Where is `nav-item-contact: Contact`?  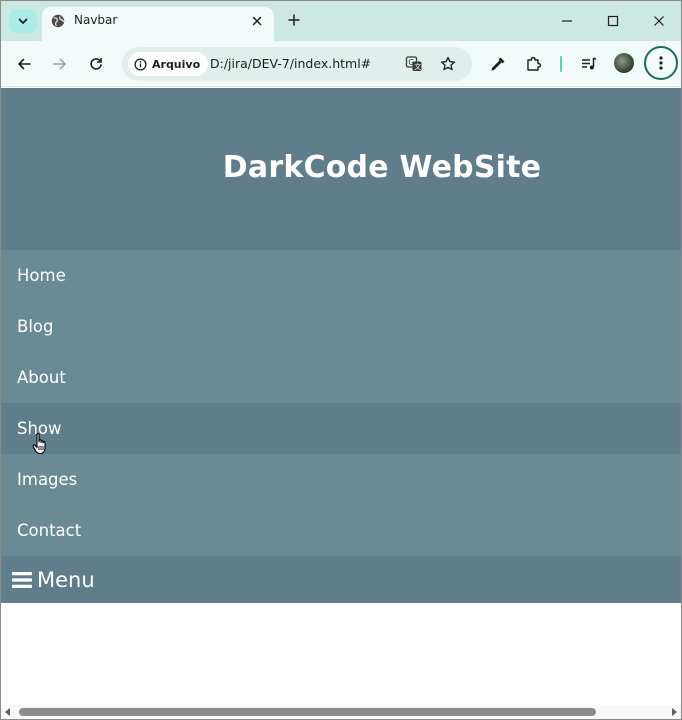 nav-item-contact: Contact is located at coordinates (341, 530).